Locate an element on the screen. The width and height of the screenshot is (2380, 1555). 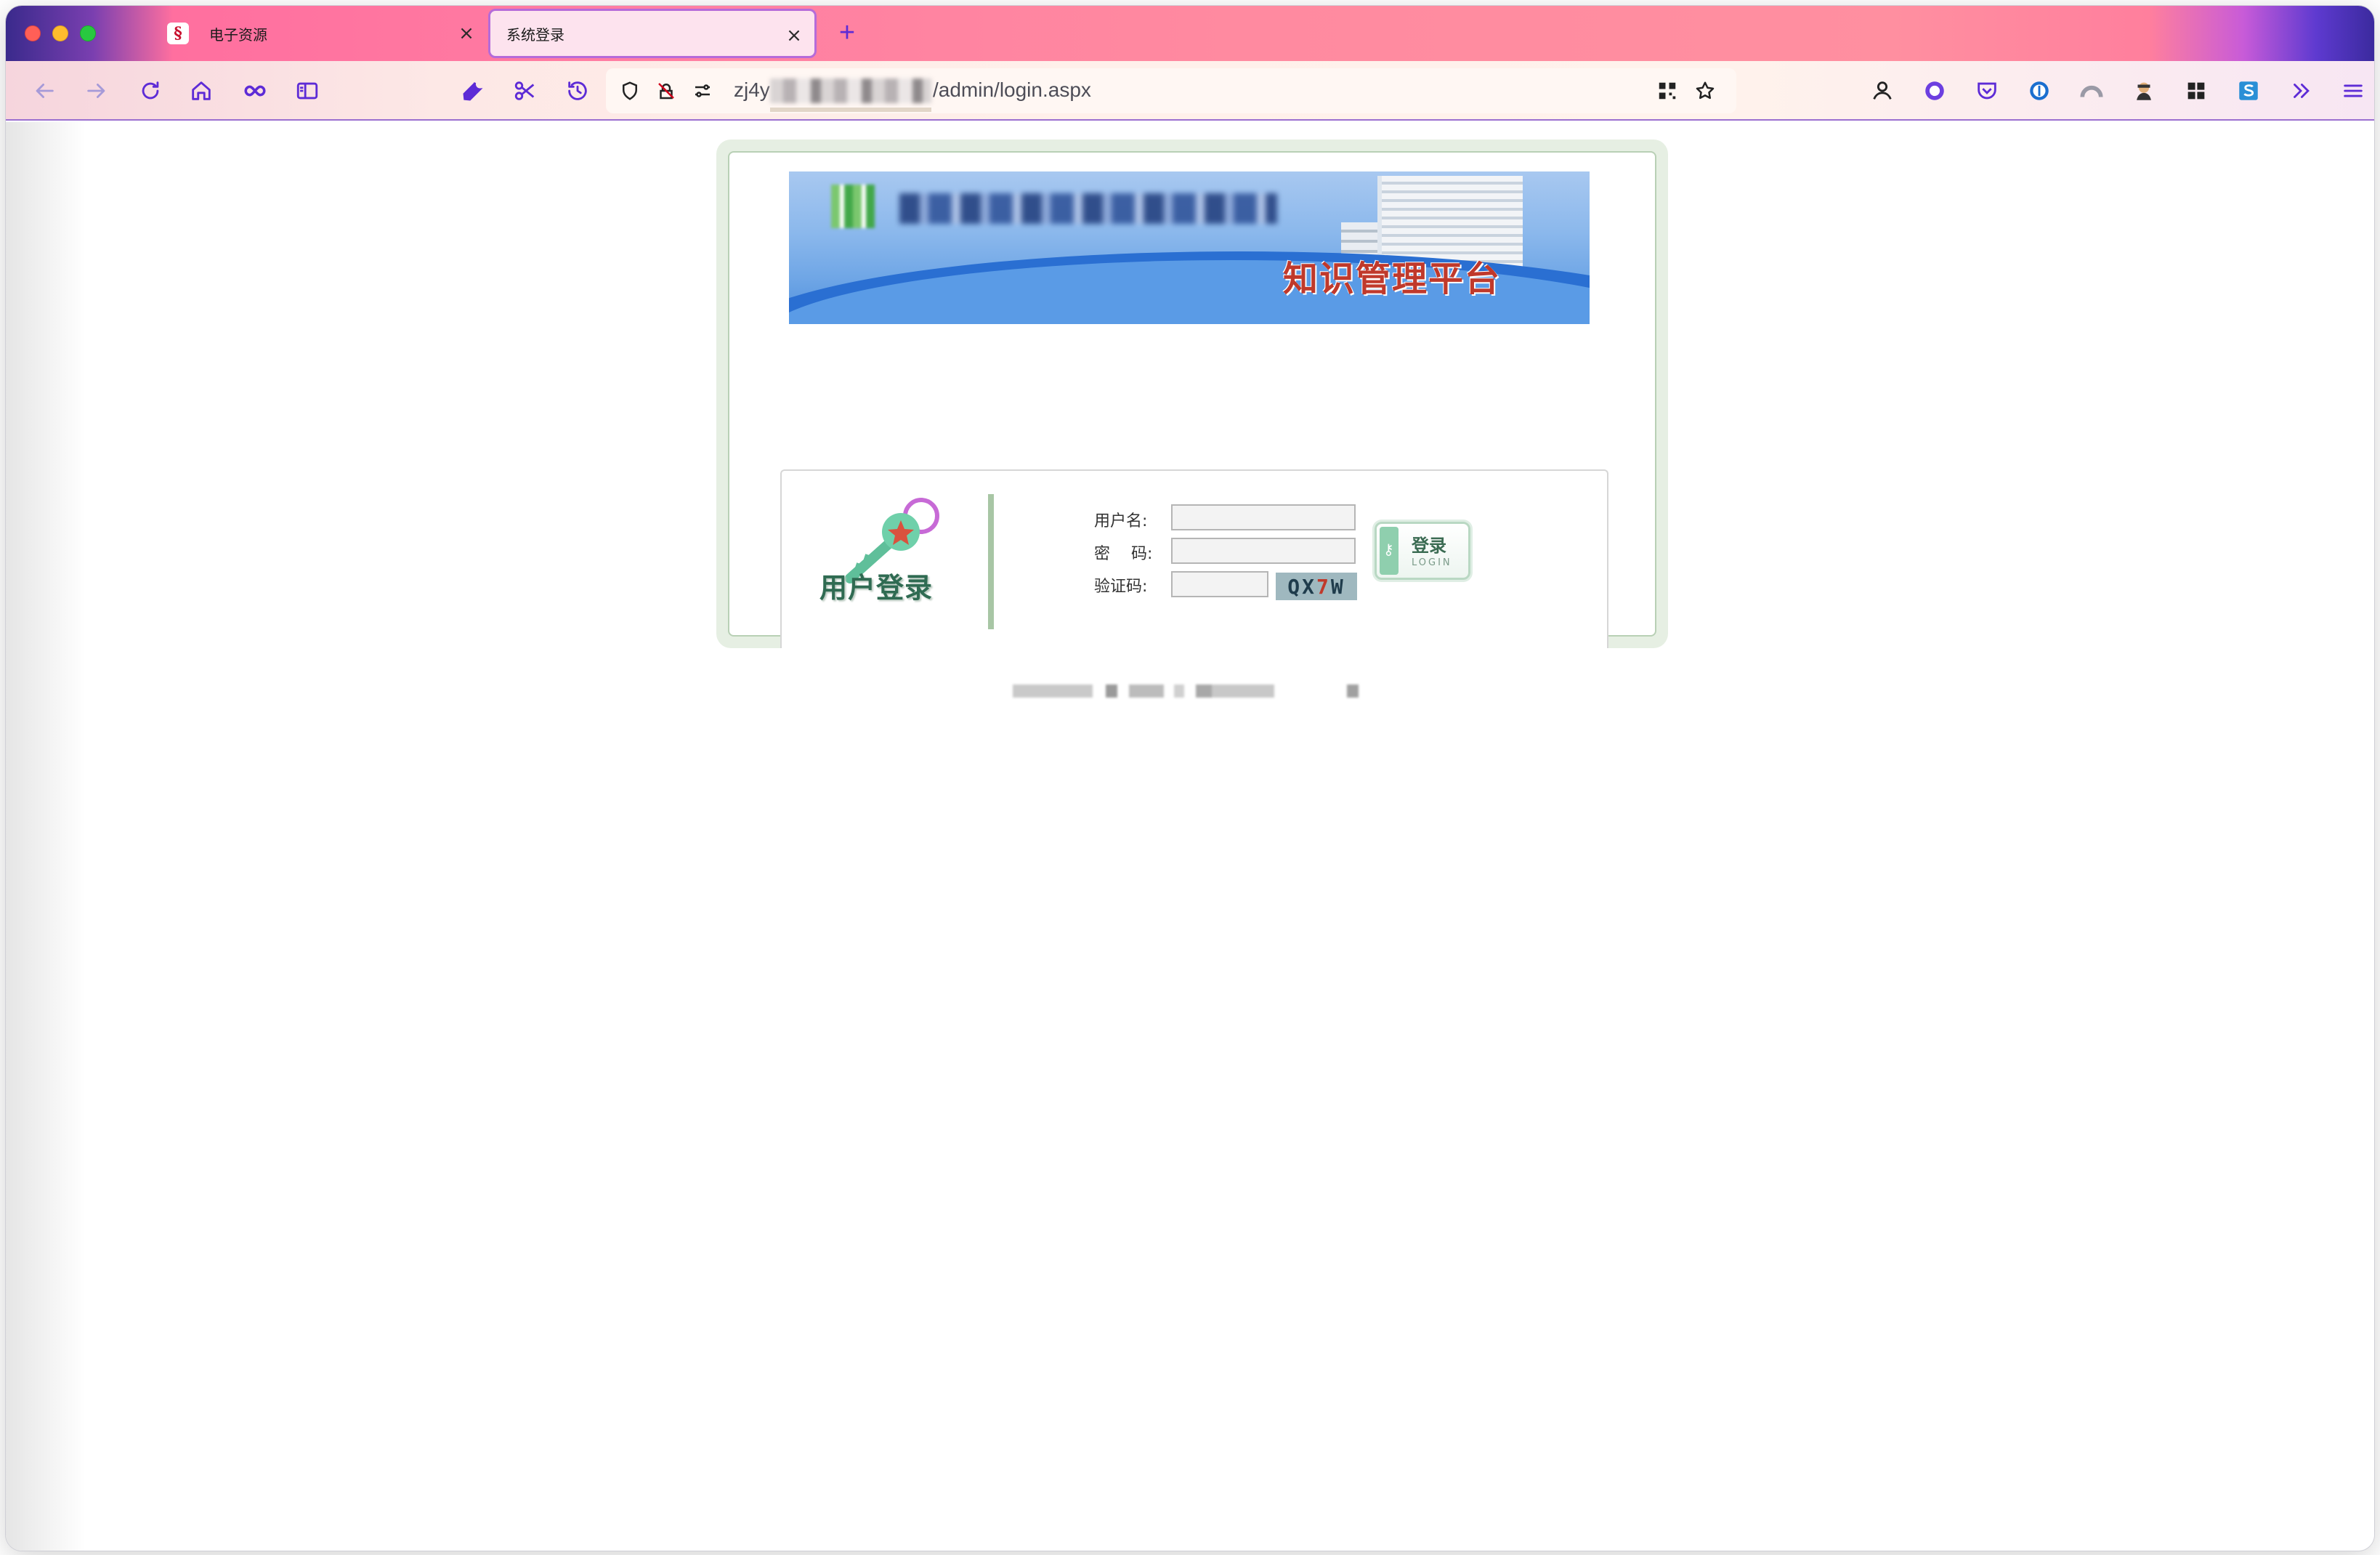
banner-title: 知识管理平台 is located at coordinates (1392, 279).